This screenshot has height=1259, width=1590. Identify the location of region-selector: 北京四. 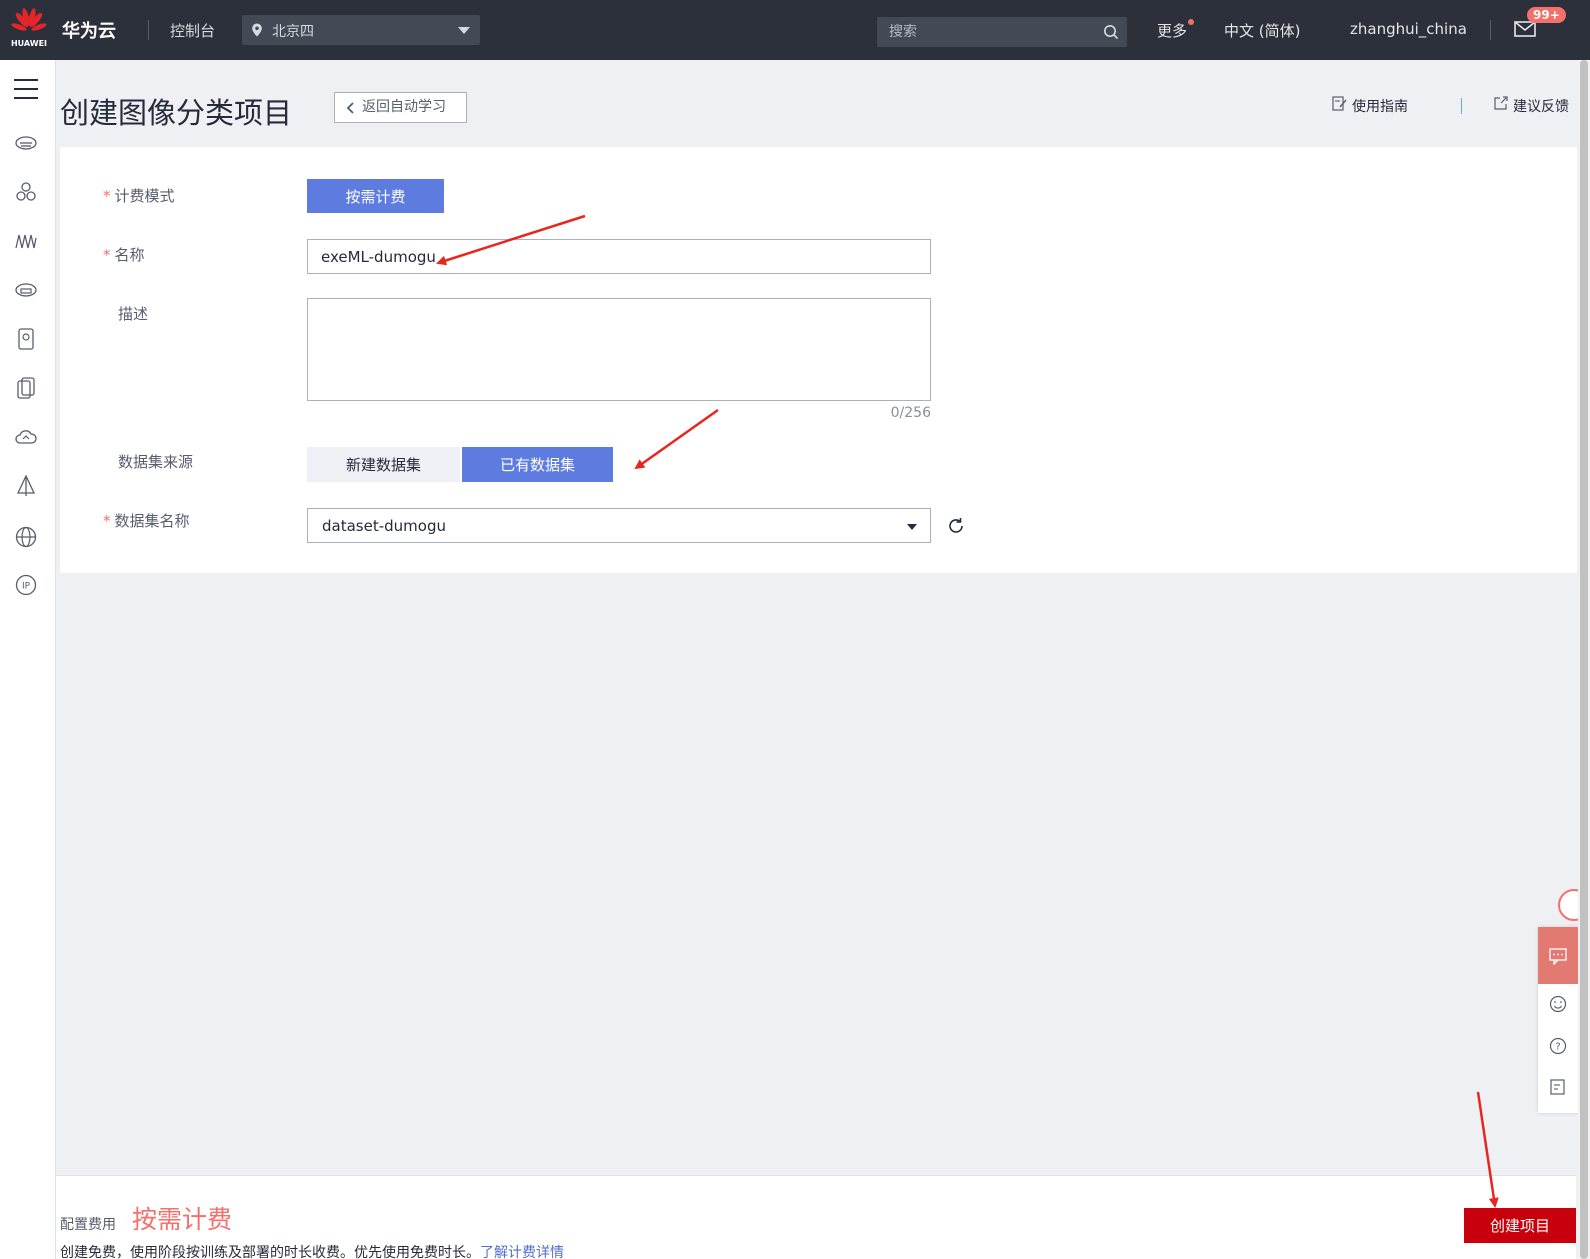
(361, 30).